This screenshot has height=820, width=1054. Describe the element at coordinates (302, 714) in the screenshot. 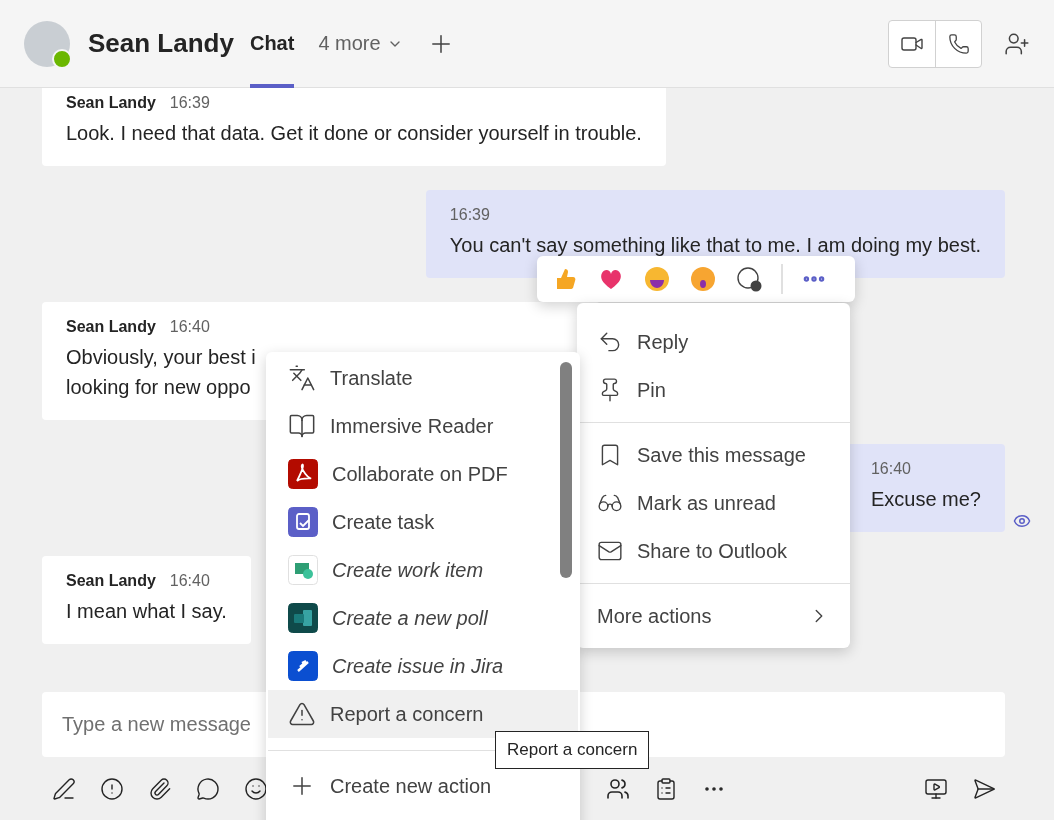

I see `warning-icon` at that location.